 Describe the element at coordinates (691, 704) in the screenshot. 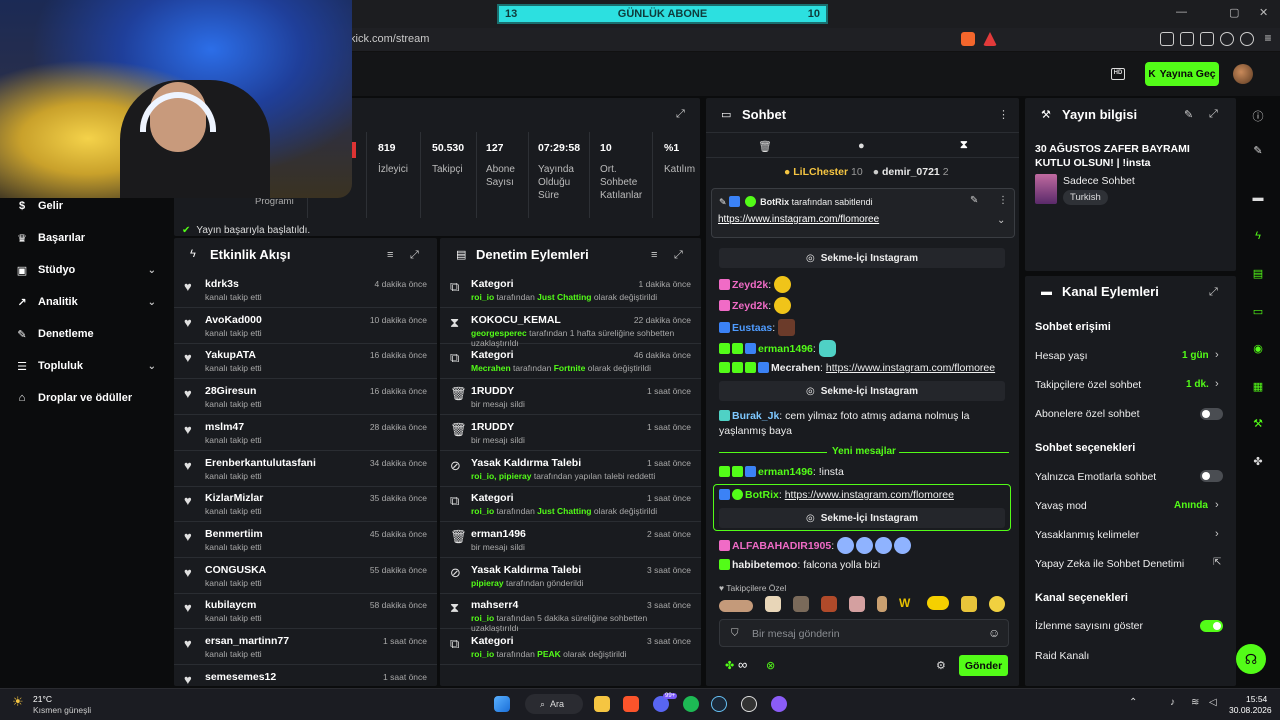

I see `spotify-icon` at that location.